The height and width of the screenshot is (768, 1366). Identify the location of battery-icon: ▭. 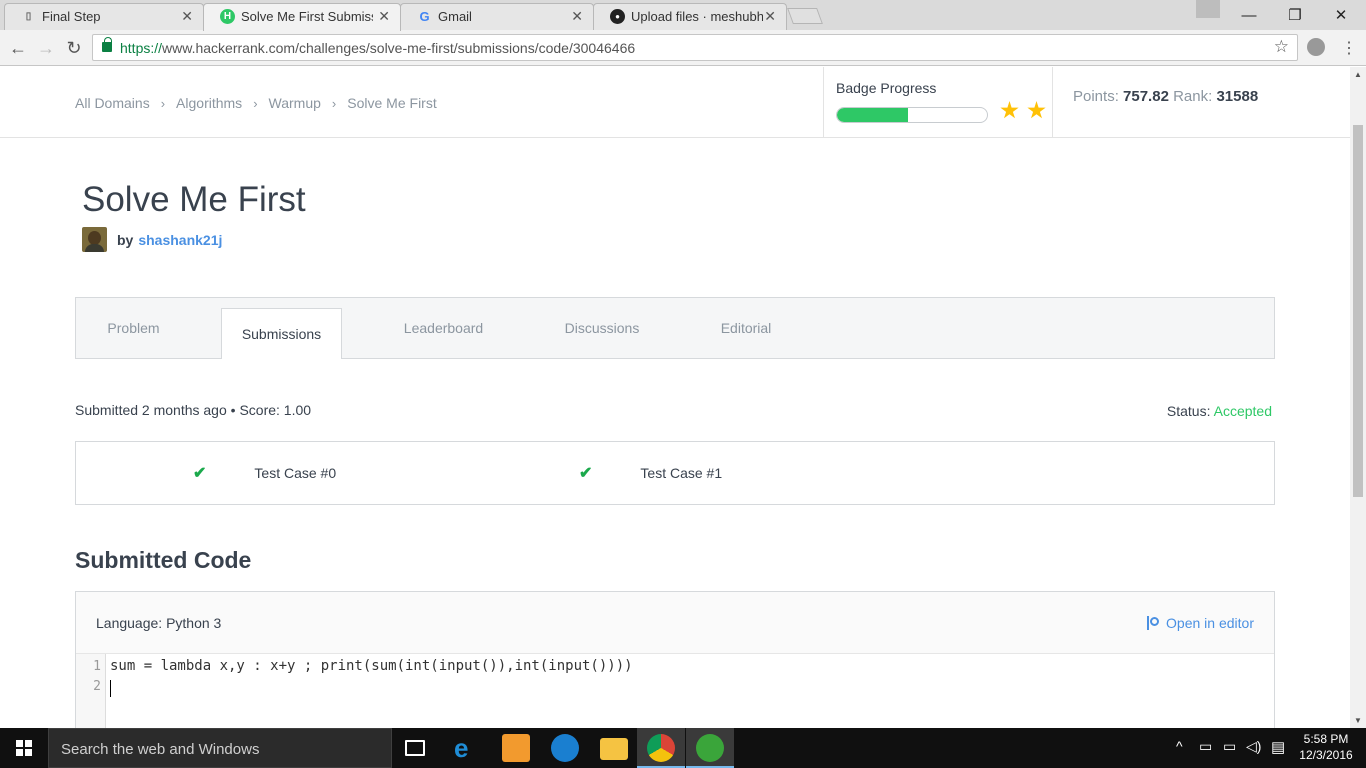
(1229, 746).